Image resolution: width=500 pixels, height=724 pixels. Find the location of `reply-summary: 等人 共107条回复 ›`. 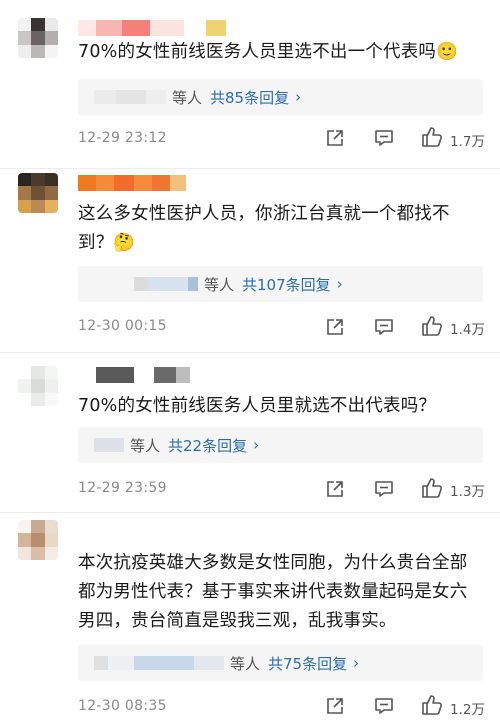

reply-summary: 等人 共107条回复 › is located at coordinates (280, 284).